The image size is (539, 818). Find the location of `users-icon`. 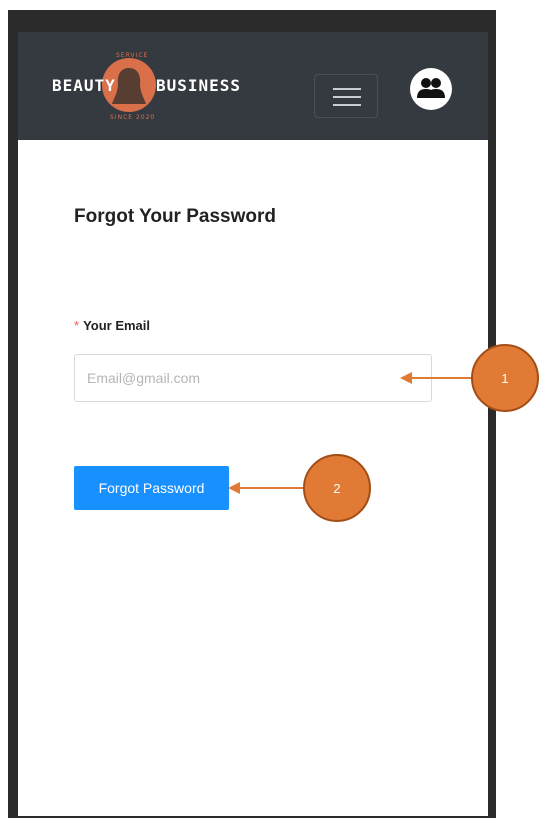

users-icon is located at coordinates (431, 88).